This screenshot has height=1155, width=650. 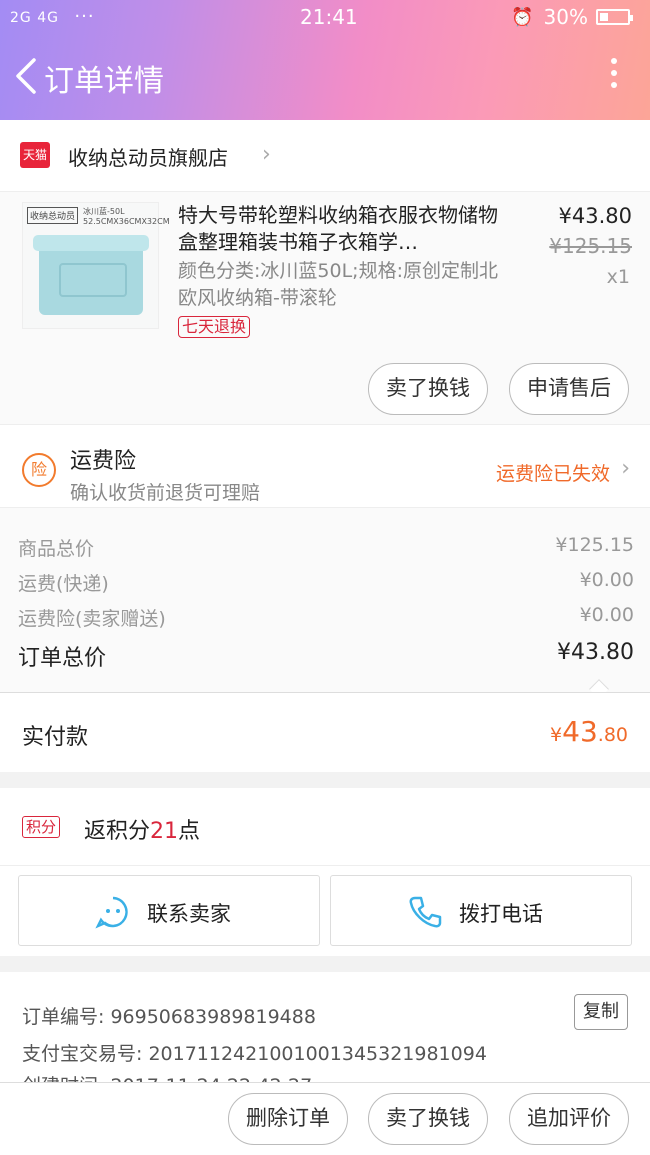 I want to click on points-text: 返积分21点, so click(x=142, y=829).